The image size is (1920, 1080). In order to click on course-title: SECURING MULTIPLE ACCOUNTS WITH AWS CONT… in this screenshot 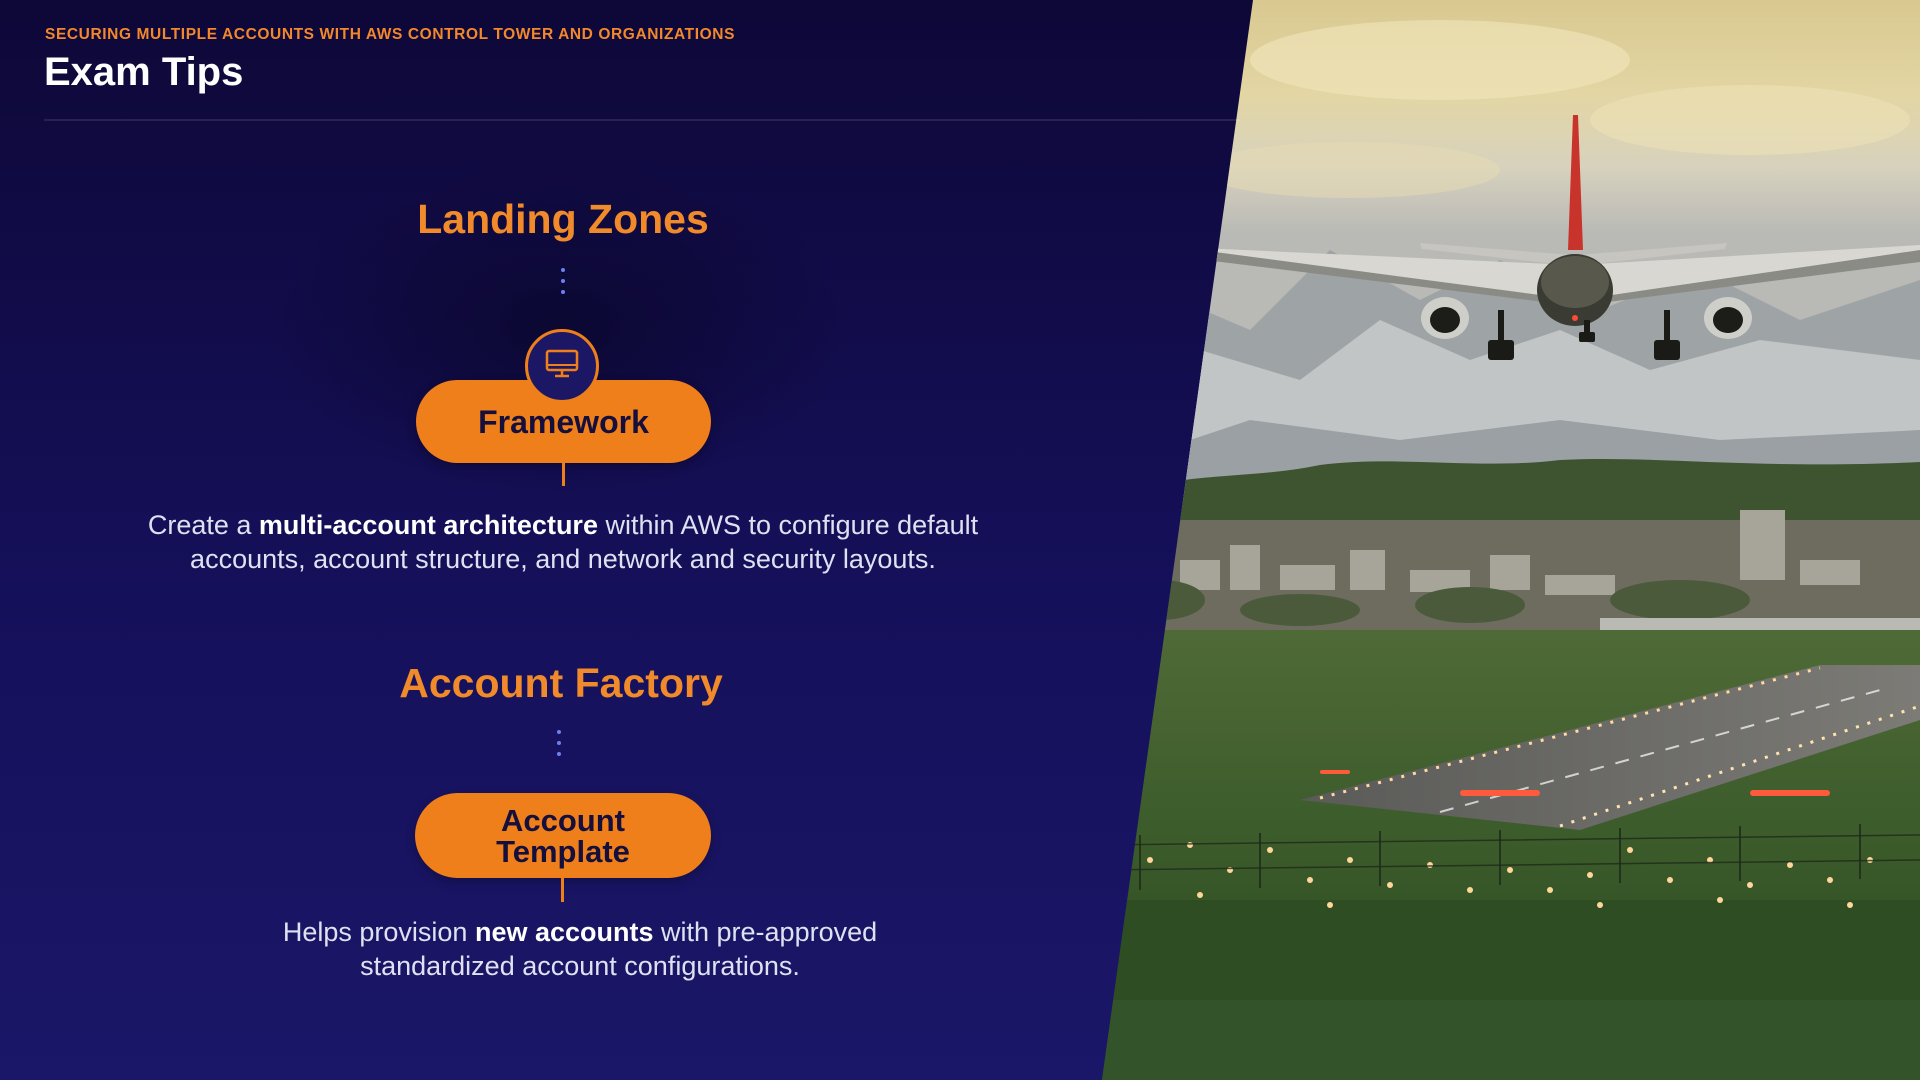, I will do `click(390, 34)`.